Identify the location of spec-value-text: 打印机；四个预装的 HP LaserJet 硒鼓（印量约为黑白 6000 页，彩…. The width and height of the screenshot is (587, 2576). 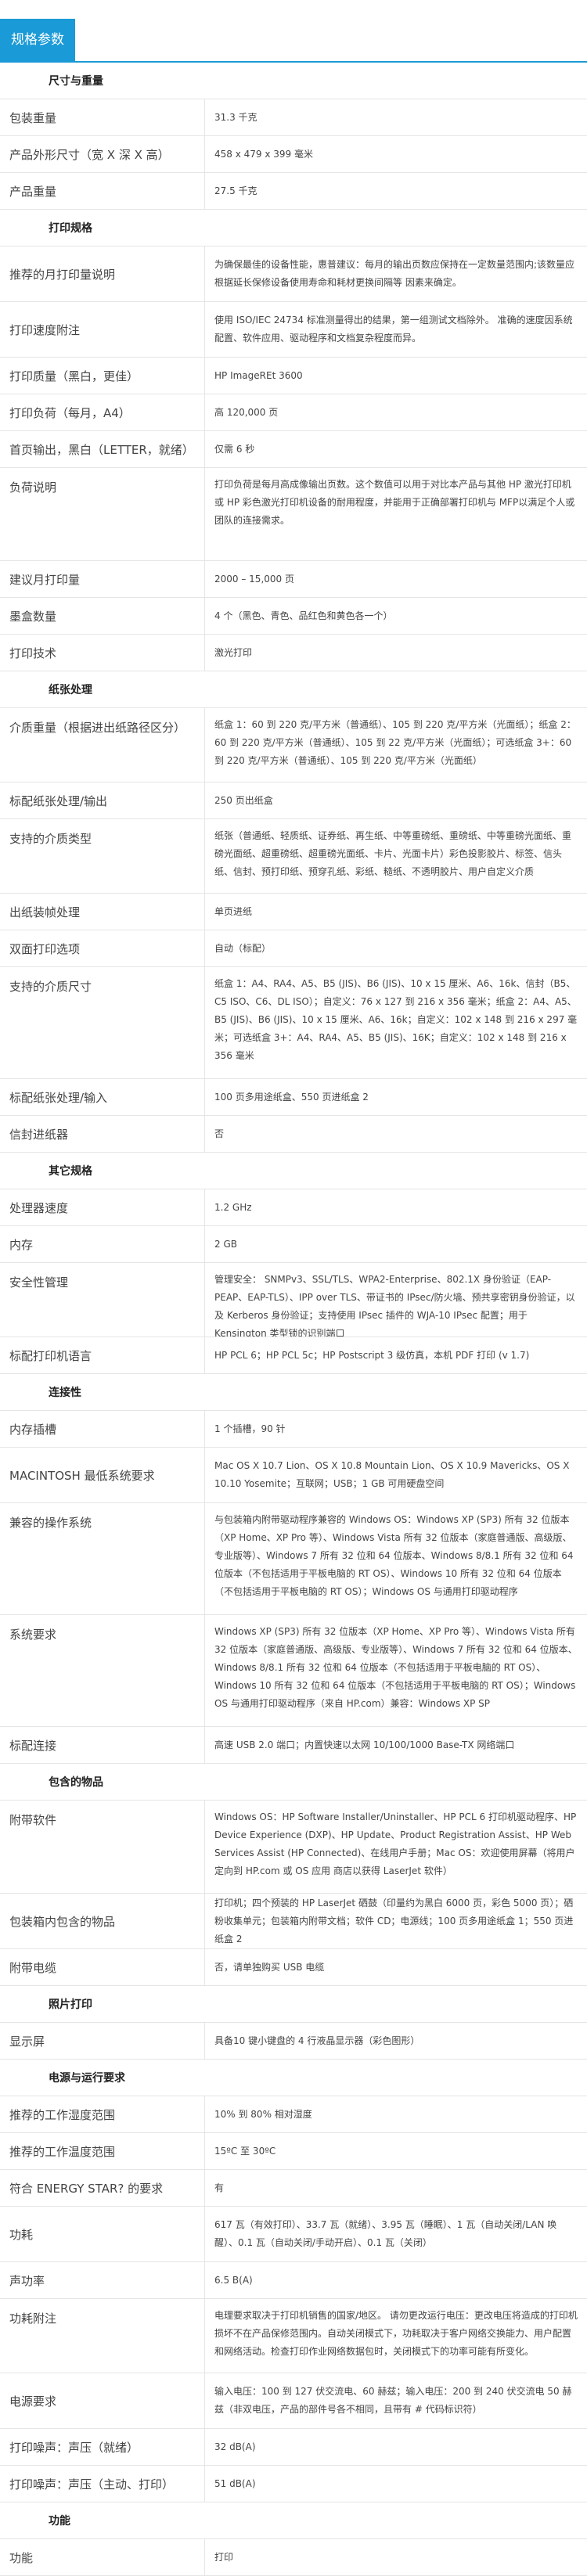
(394, 1921).